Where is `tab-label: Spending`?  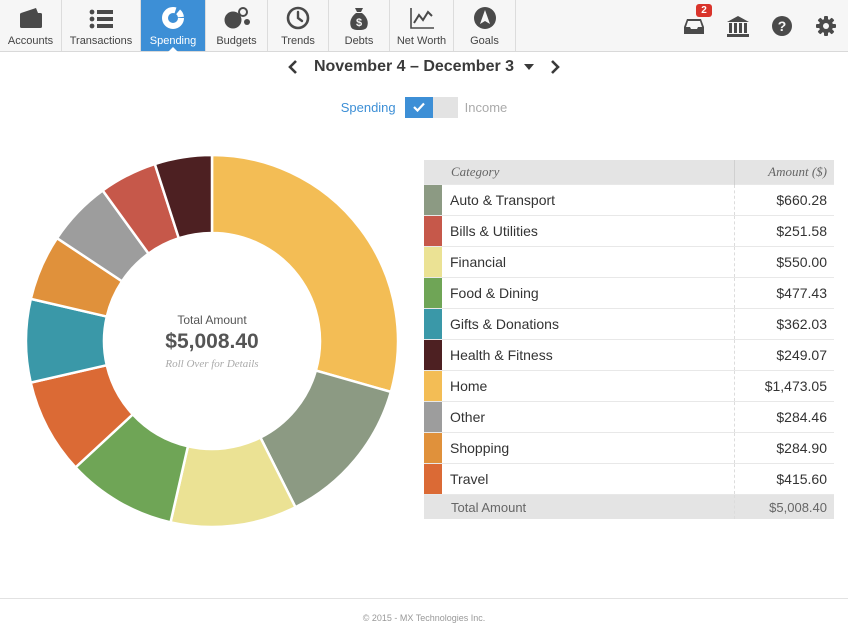 tab-label: Spending is located at coordinates (173, 41).